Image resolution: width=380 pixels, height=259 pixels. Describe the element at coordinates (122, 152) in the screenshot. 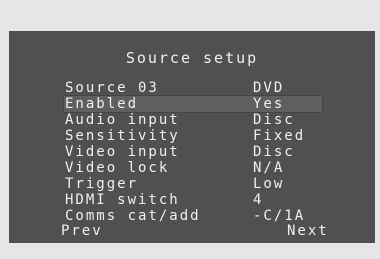

I see `menu-item-label: Video input` at that location.